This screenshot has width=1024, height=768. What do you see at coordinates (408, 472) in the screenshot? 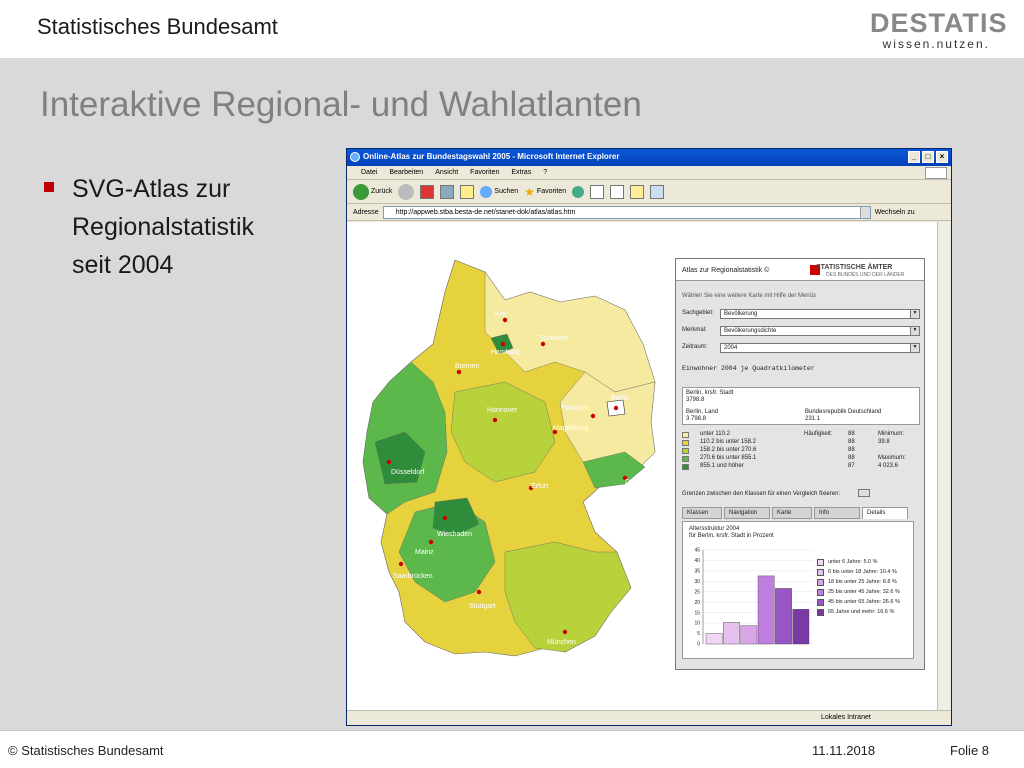
I see `city-label: Düsseldorf` at bounding box center [408, 472].